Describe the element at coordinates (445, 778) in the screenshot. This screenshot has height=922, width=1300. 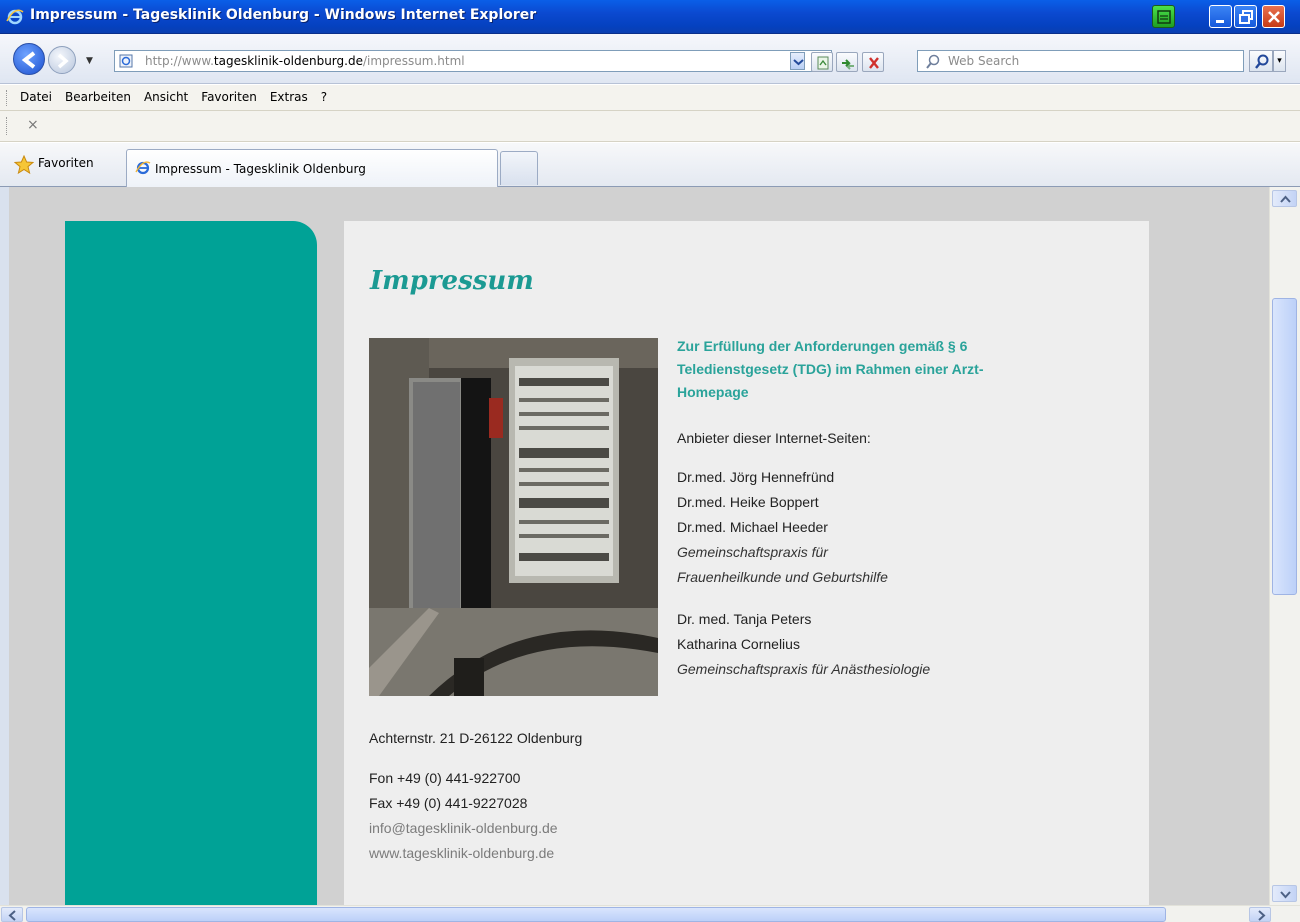
I see `phone-text: Fon +49 (0) 441-922700` at that location.